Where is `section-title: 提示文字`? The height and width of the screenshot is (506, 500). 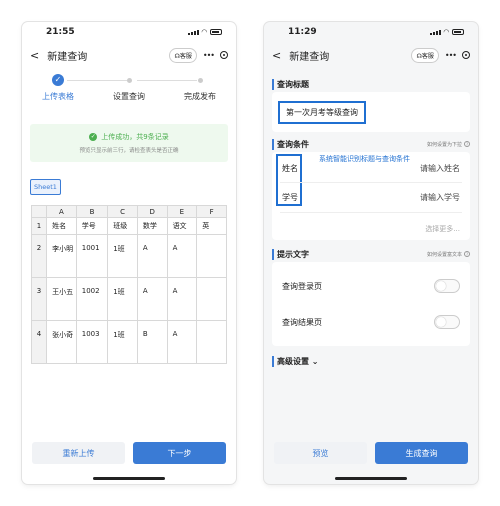 section-title: 提示文字 is located at coordinates (290, 254).